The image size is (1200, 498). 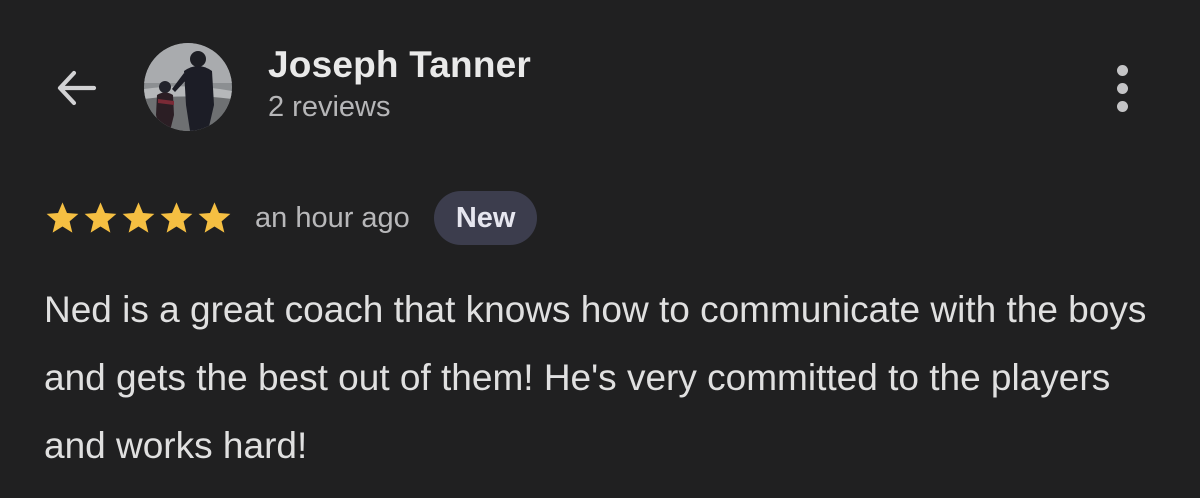 I want to click on arrow-left-icon, so click(x=77, y=88).